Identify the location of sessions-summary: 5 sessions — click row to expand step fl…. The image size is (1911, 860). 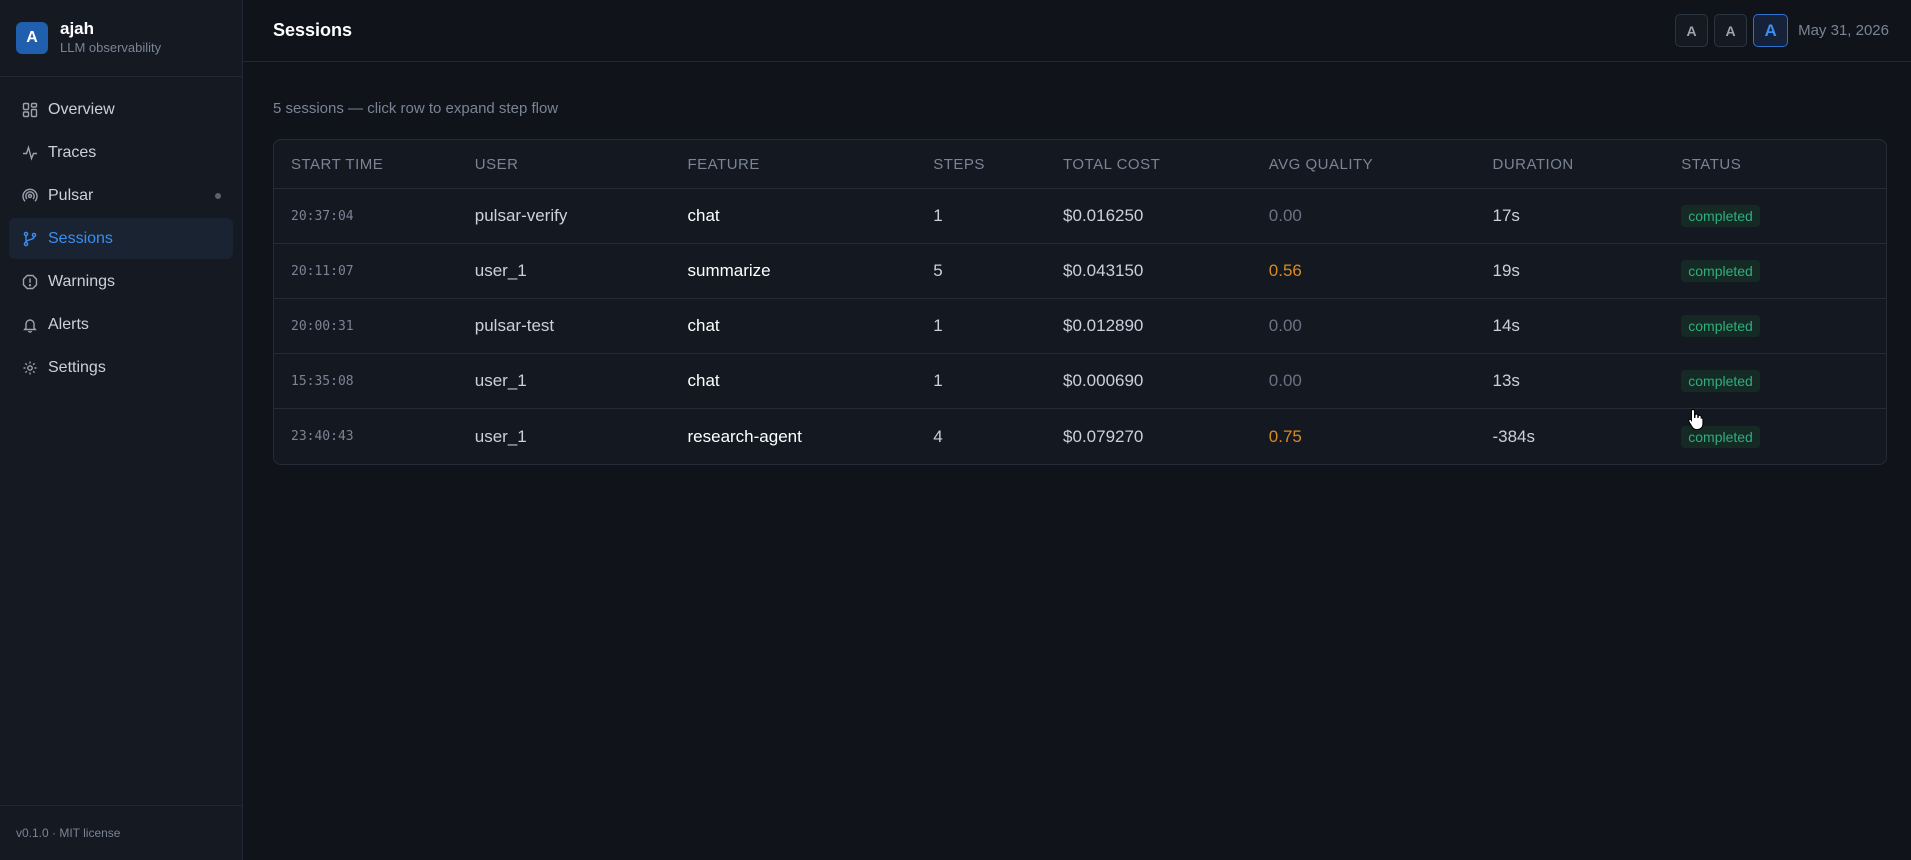
(416, 108).